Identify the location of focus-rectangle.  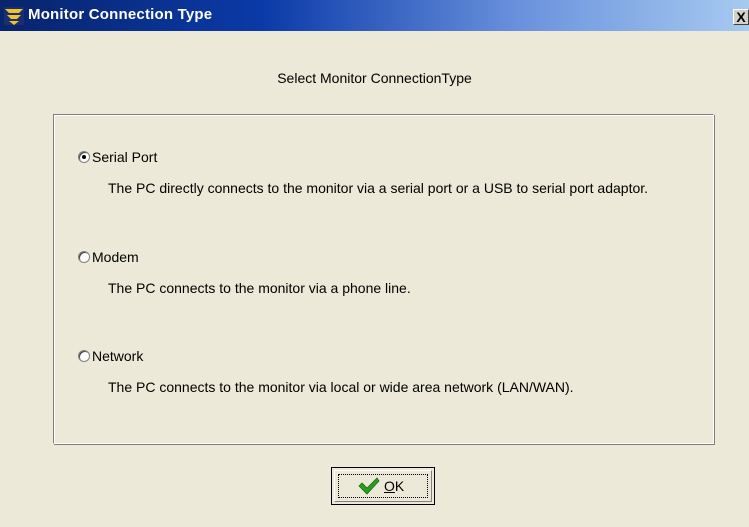
(383, 486).